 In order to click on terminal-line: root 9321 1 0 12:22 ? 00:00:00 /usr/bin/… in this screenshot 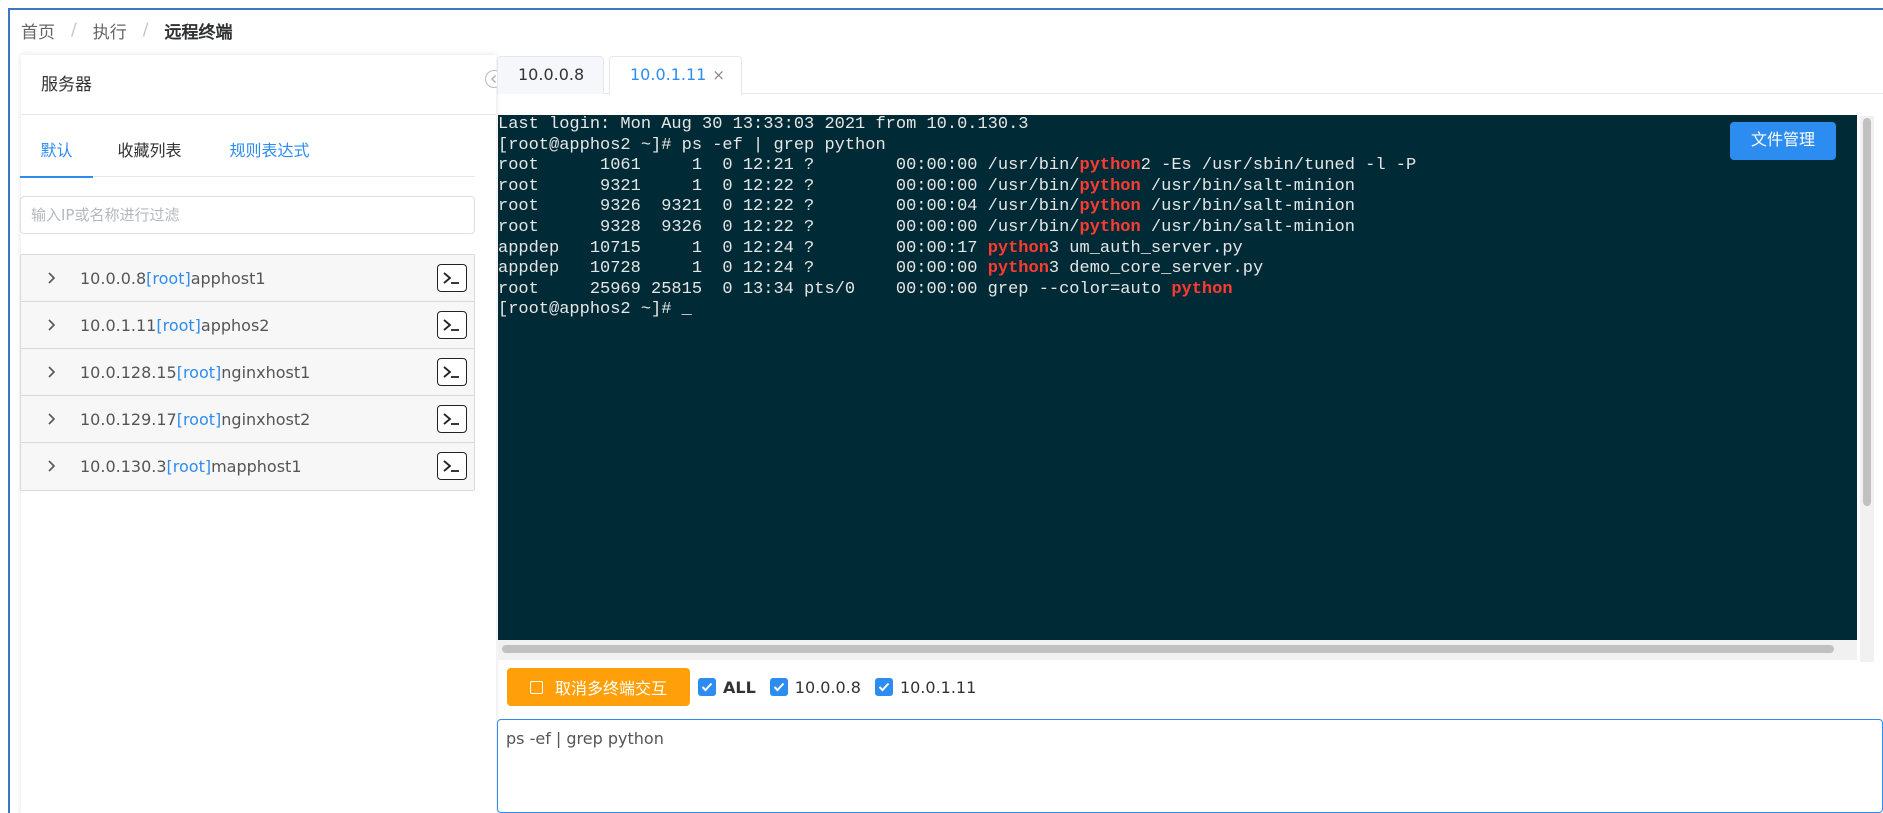, I will do `click(957, 187)`.